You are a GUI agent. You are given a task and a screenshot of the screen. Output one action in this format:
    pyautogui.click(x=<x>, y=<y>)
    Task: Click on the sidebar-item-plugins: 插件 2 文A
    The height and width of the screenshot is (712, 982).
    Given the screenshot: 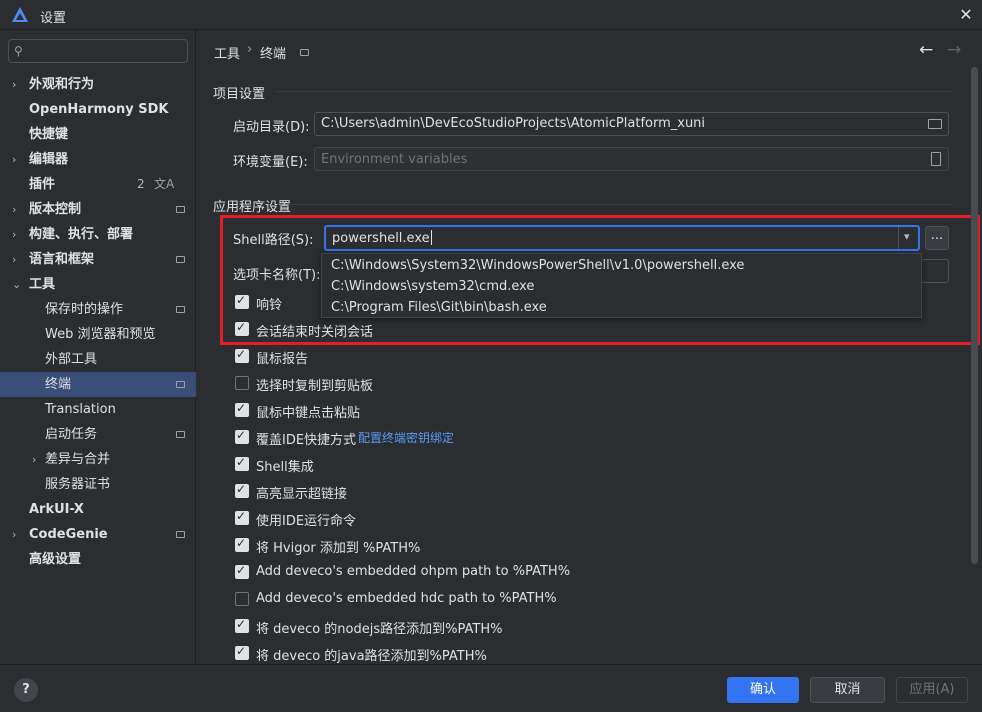 What is the action you would take?
    pyautogui.click(x=98, y=184)
    